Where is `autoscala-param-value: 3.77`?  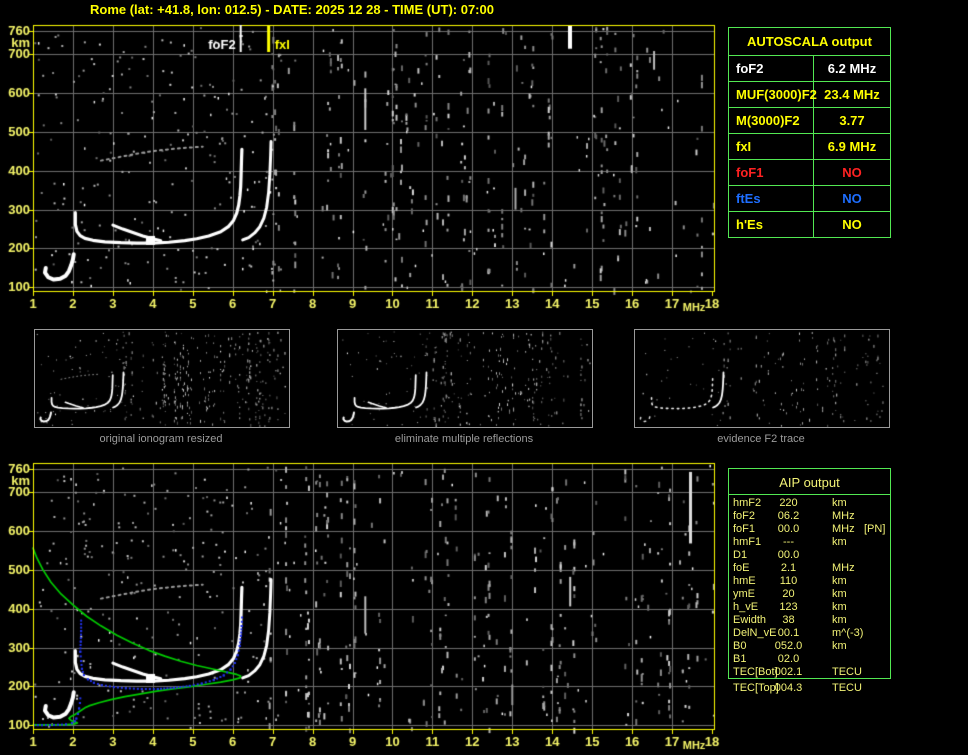 autoscala-param-value: 3.77 is located at coordinates (852, 120).